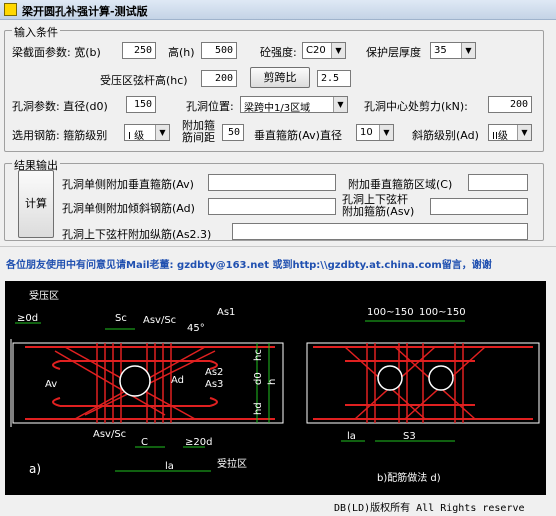 This screenshot has height=516, width=556. Describe the element at coordinates (128, 208) in the screenshot. I see `ad-label: 孔洞单侧附加倾斜钢筋(Ad)` at that location.